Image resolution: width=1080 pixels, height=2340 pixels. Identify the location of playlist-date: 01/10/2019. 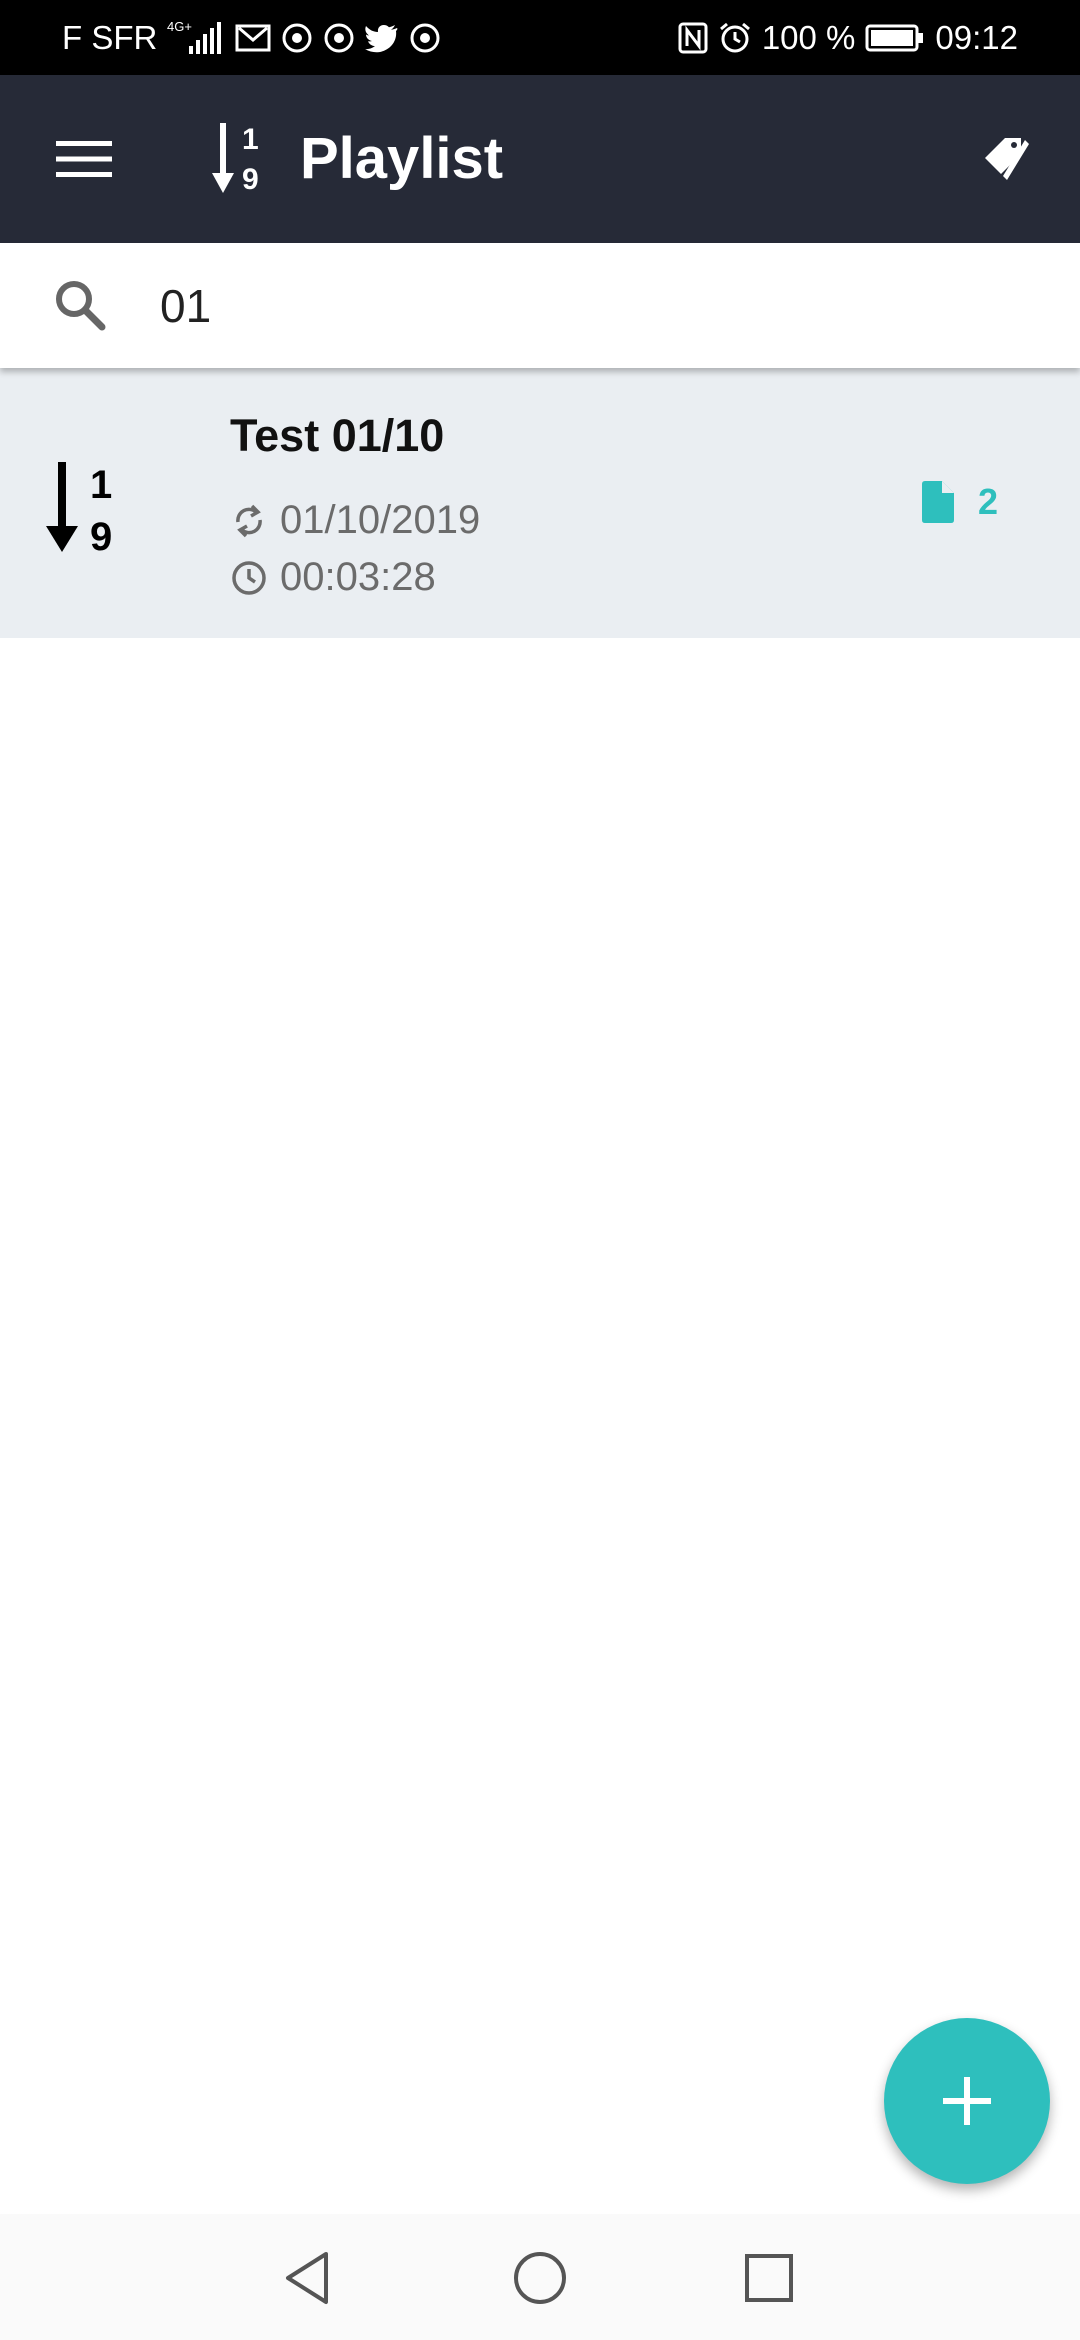
(380, 520).